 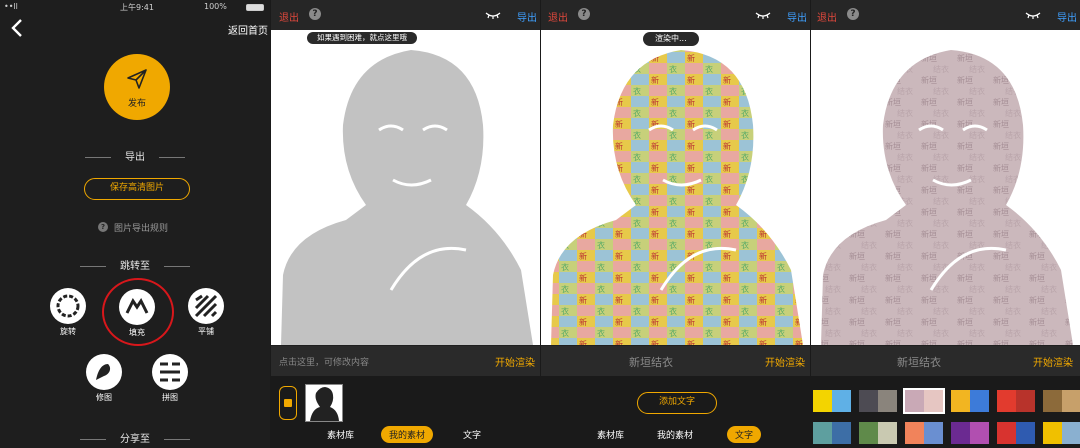 I want to click on jump-item-label: 旋转, so click(x=68, y=331).